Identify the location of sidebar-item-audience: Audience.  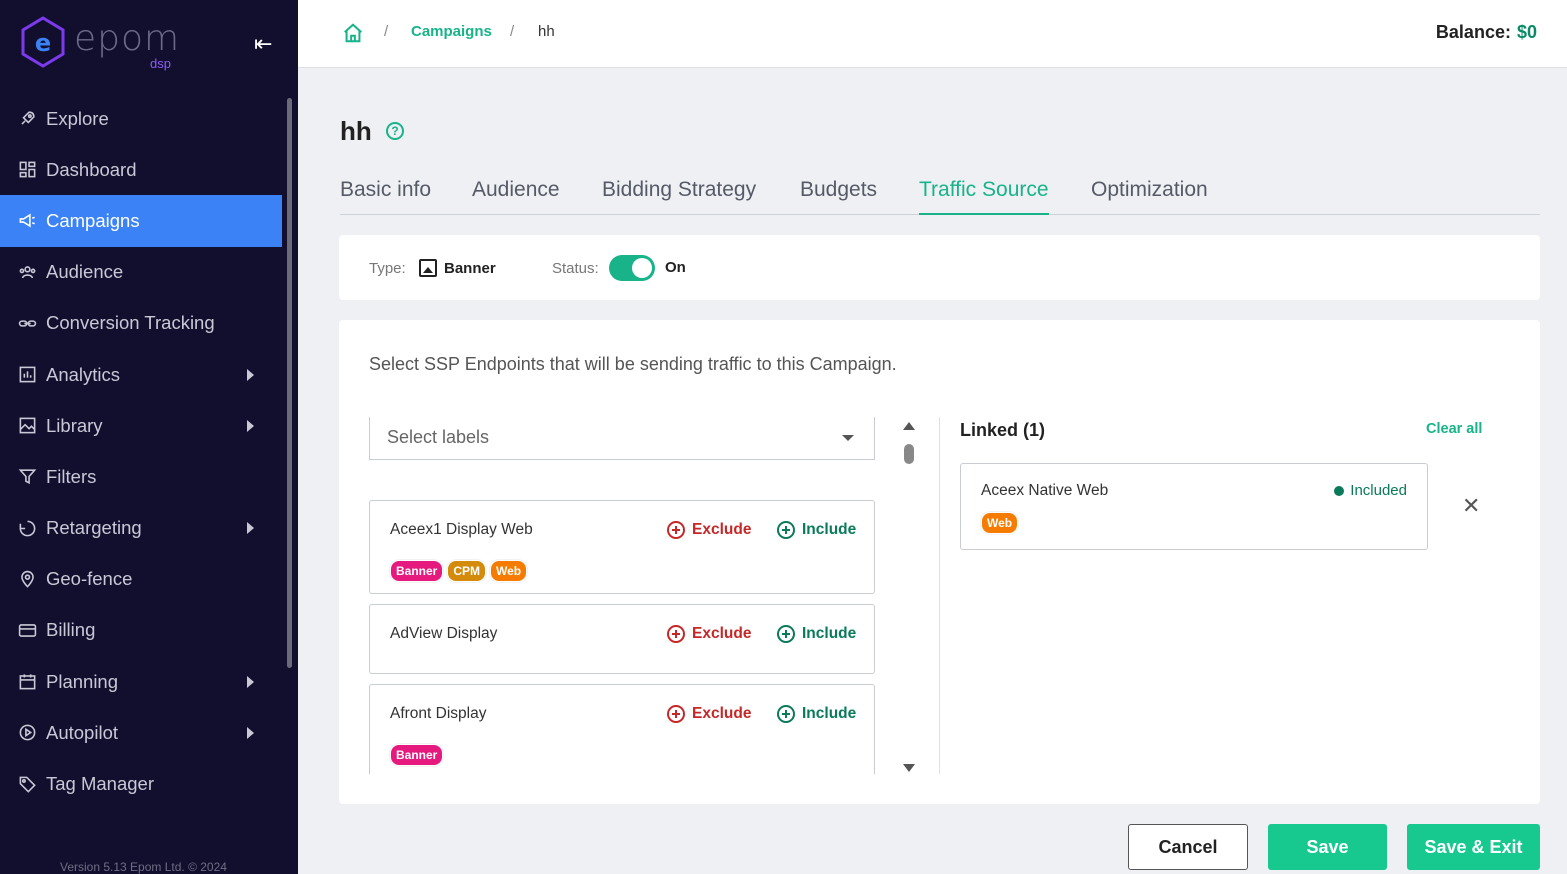
(141, 272).